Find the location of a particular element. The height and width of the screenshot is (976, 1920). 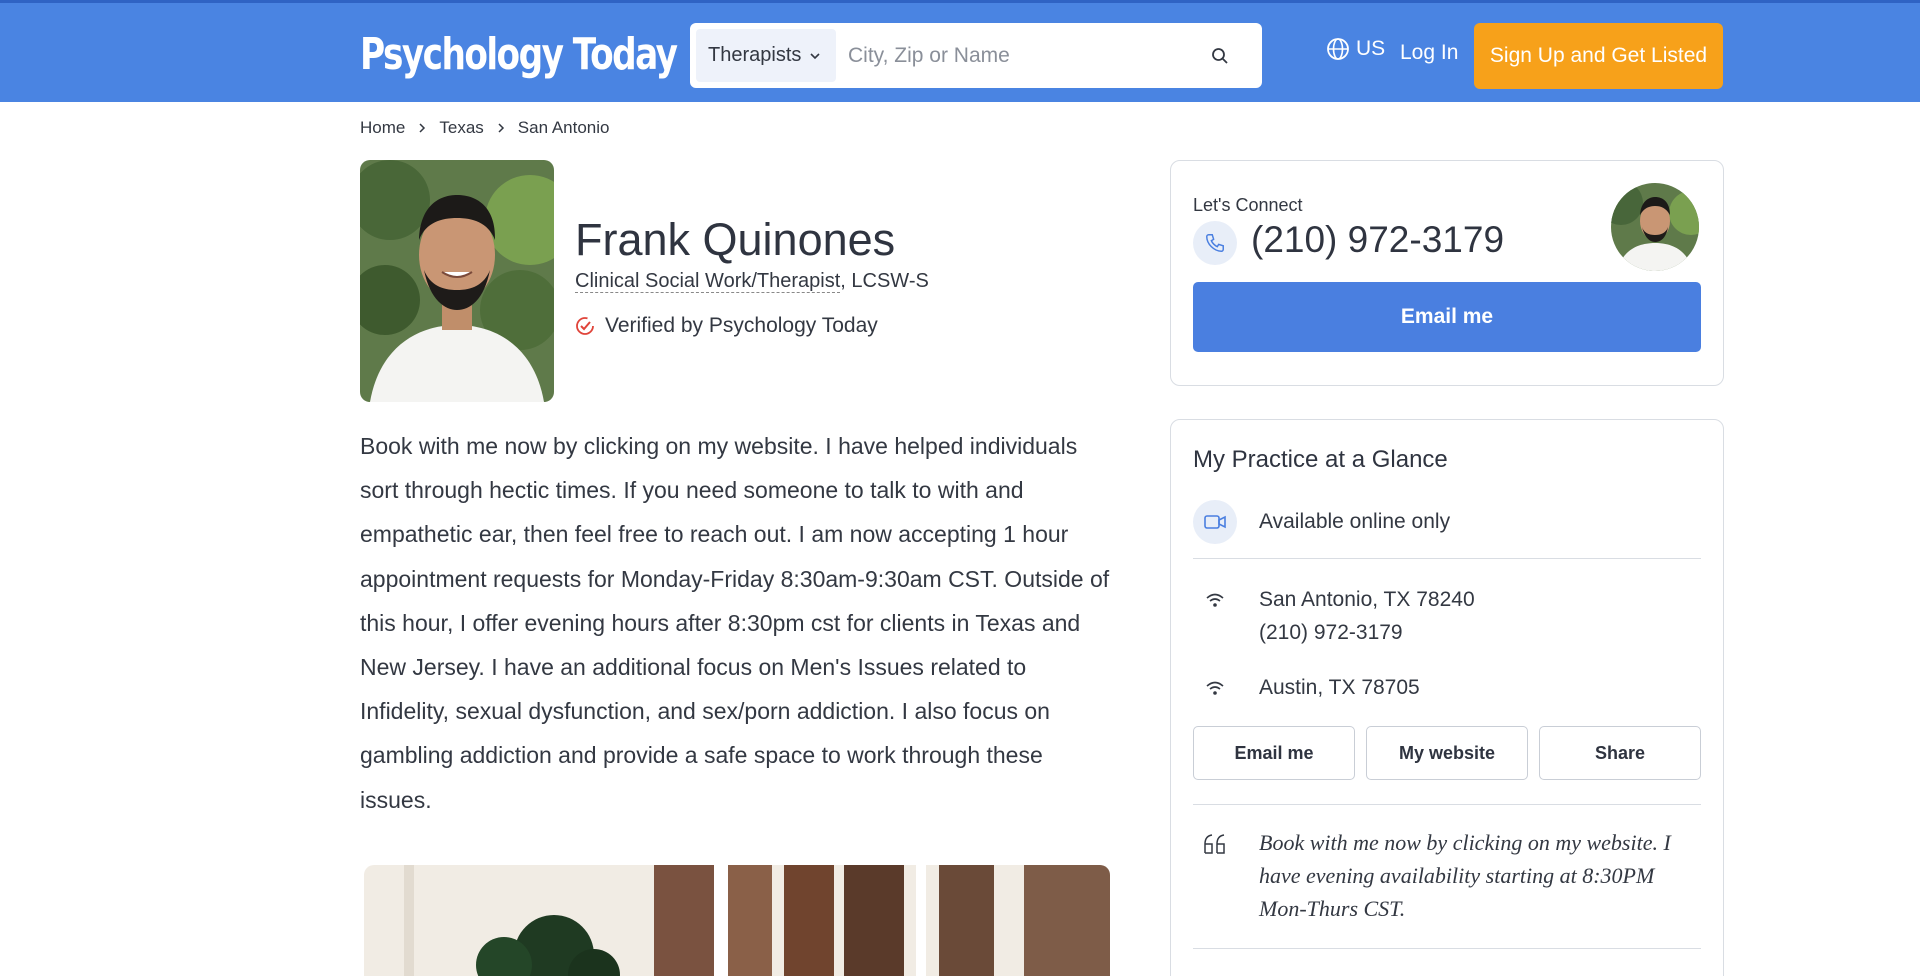

email-me-button: Email me is located at coordinates (1447, 317).